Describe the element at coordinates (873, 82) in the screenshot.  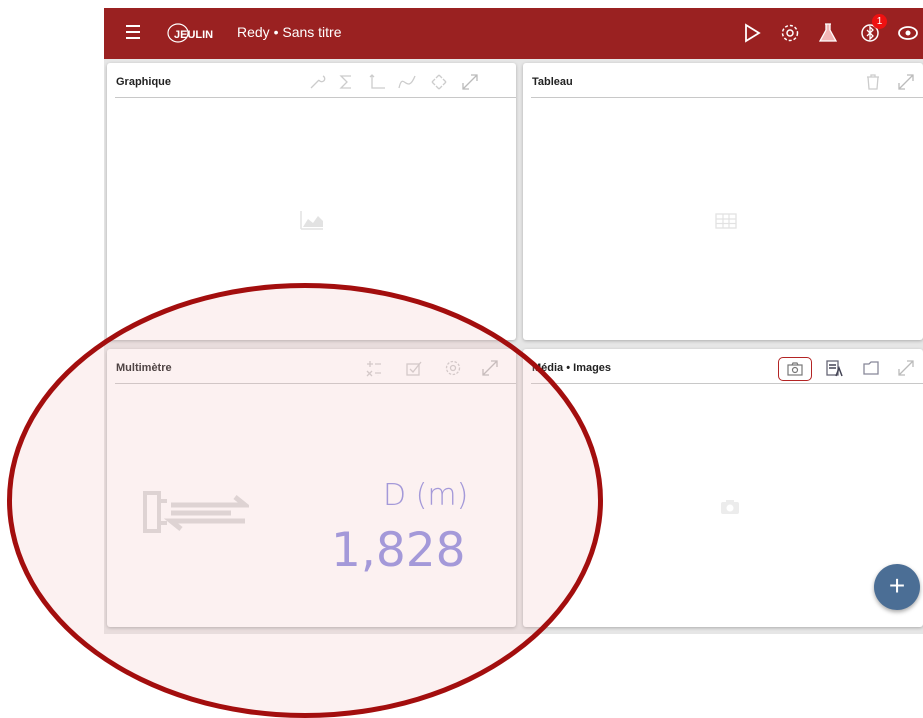
I see `trash-icon` at that location.